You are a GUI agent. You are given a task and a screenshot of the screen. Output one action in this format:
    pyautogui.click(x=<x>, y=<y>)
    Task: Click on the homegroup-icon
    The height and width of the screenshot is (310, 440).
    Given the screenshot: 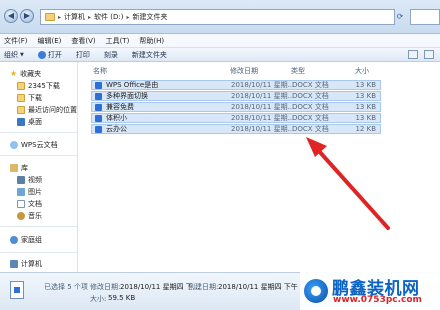 What is the action you would take?
    pyautogui.click(x=14, y=239)
    